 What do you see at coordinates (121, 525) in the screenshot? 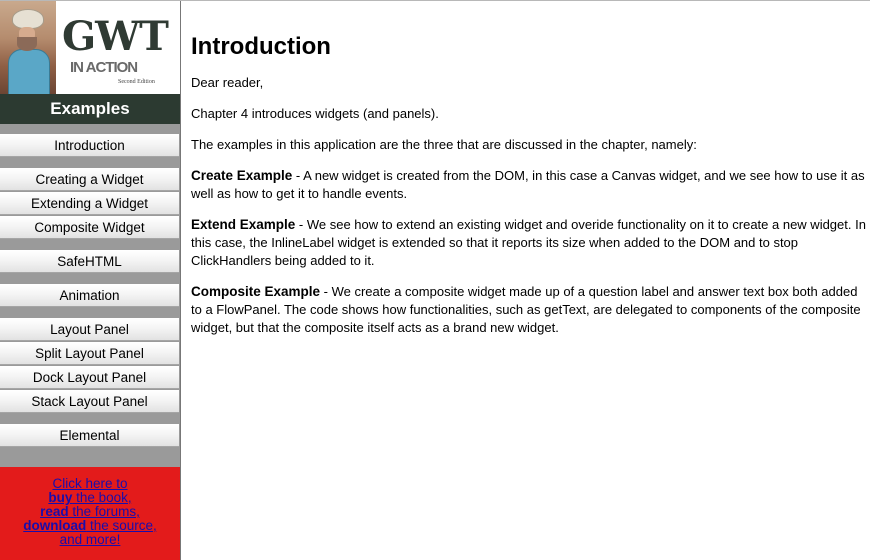
I see `promo-download-rest: the source,` at bounding box center [121, 525].